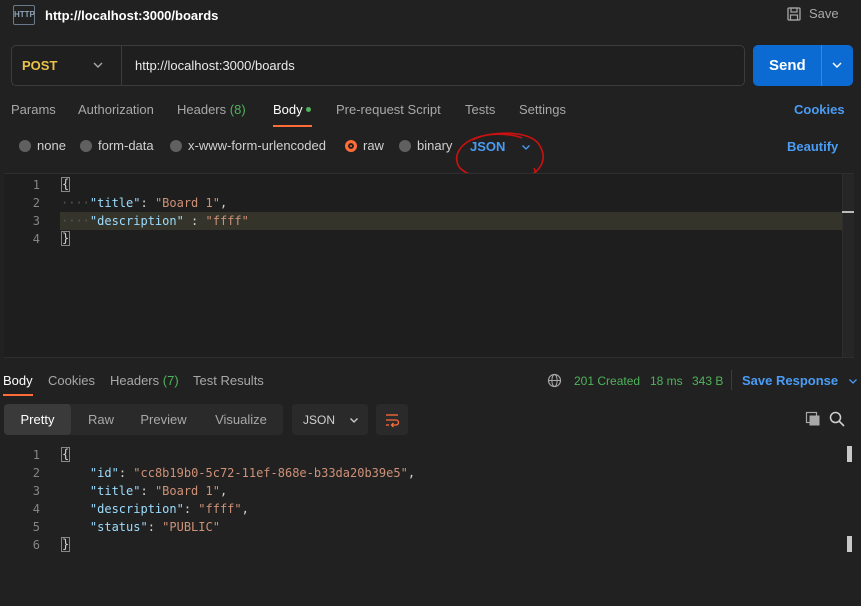  I want to click on save-response-button: Save Response, so click(800, 380).